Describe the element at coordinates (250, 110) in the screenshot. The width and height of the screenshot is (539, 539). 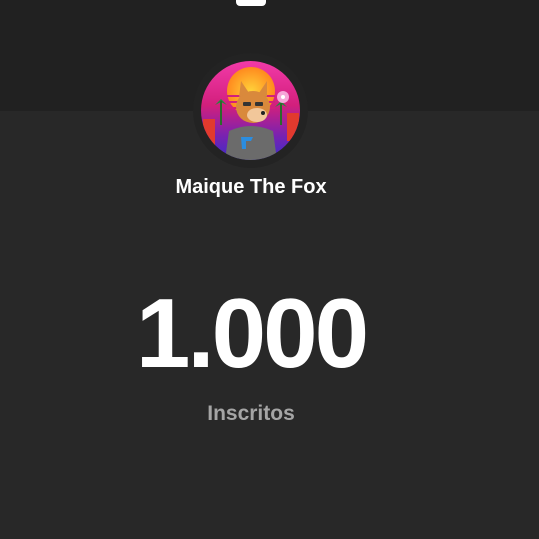
I see `fox-avatar-icon` at that location.